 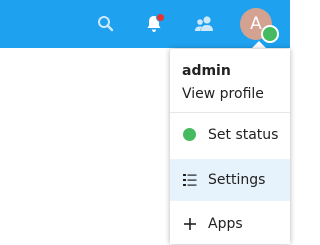 I want to click on avatar: A, so click(x=259, y=25).